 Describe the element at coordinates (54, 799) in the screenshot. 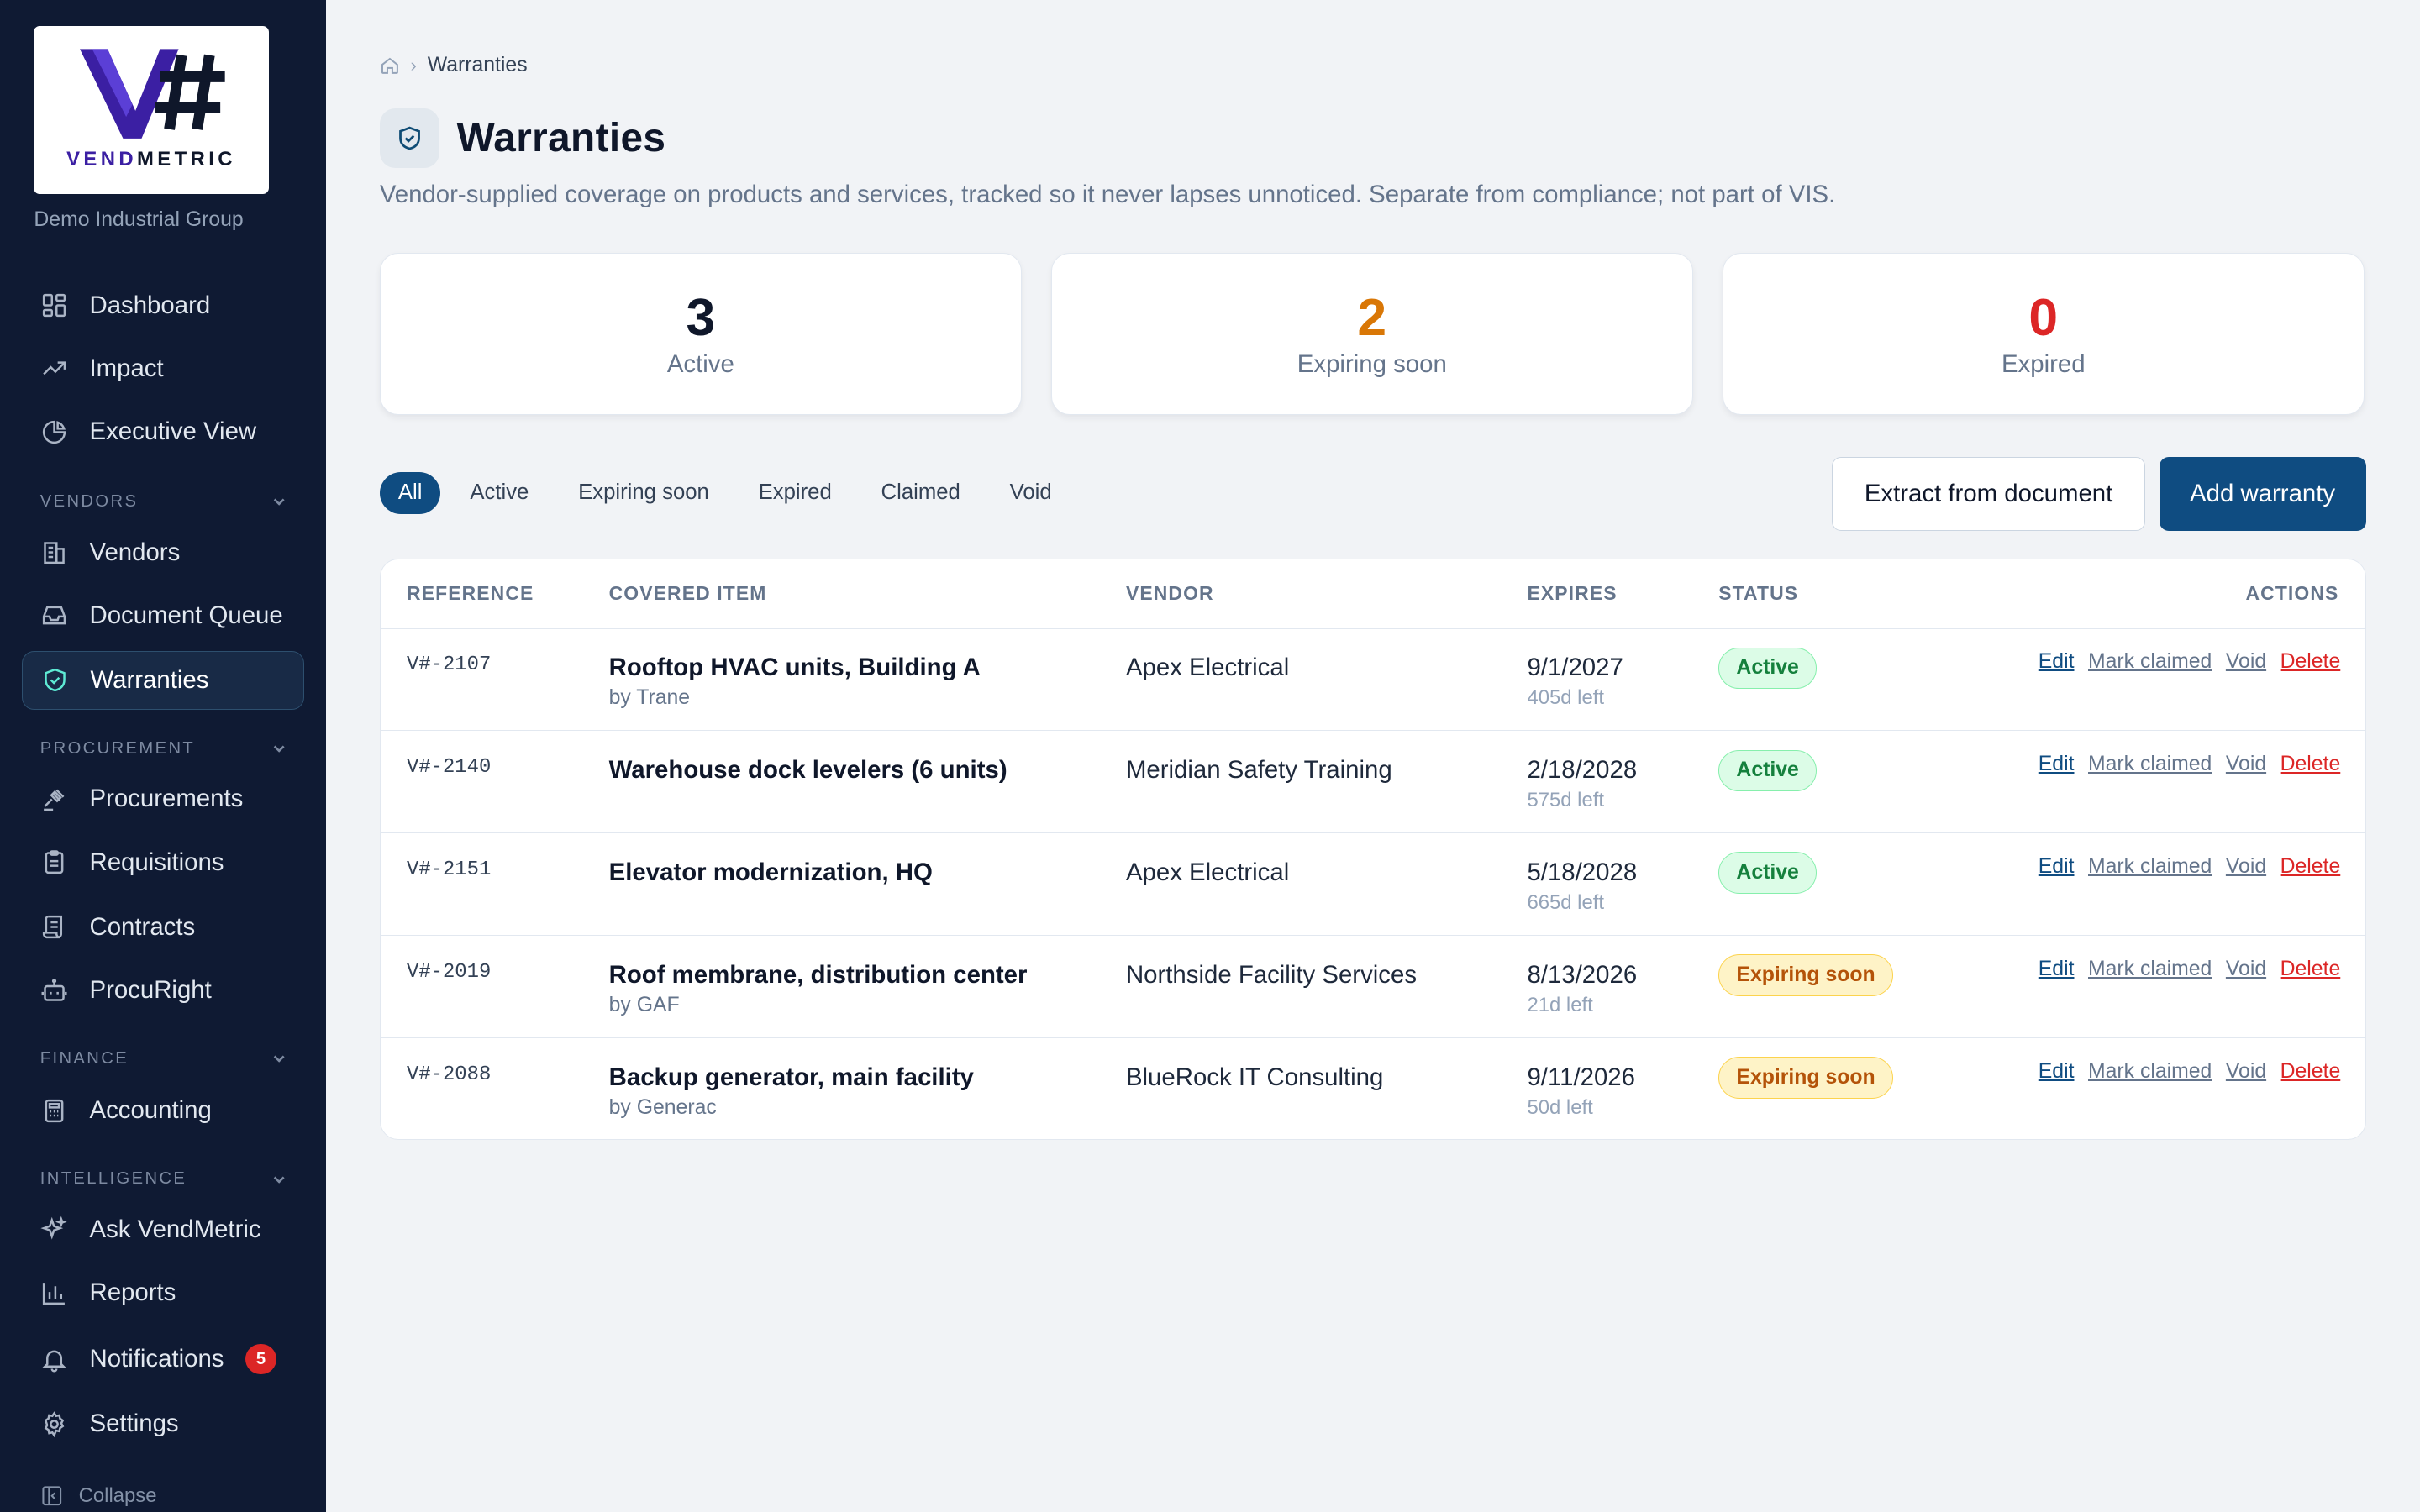

I see `gavel-icon` at that location.